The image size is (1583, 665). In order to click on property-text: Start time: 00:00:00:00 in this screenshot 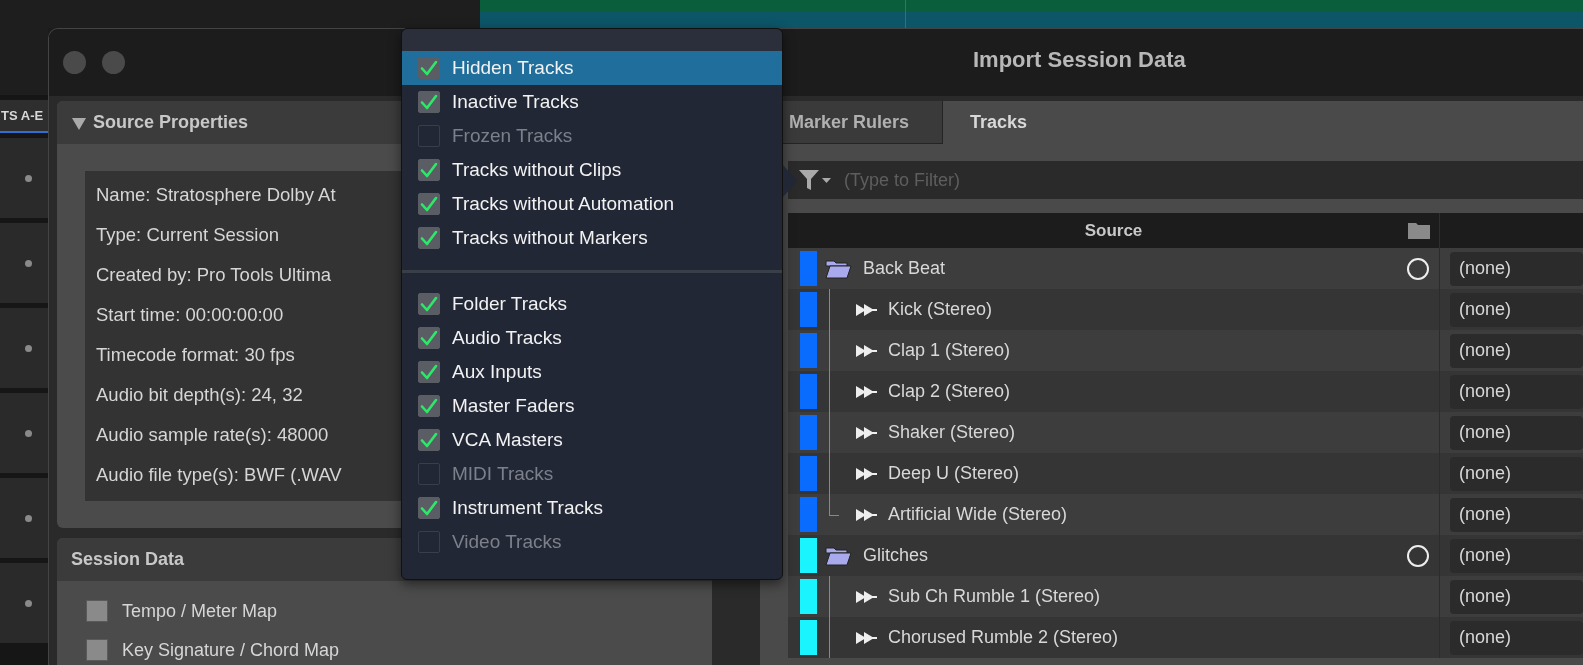, I will do `click(190, 315)`.